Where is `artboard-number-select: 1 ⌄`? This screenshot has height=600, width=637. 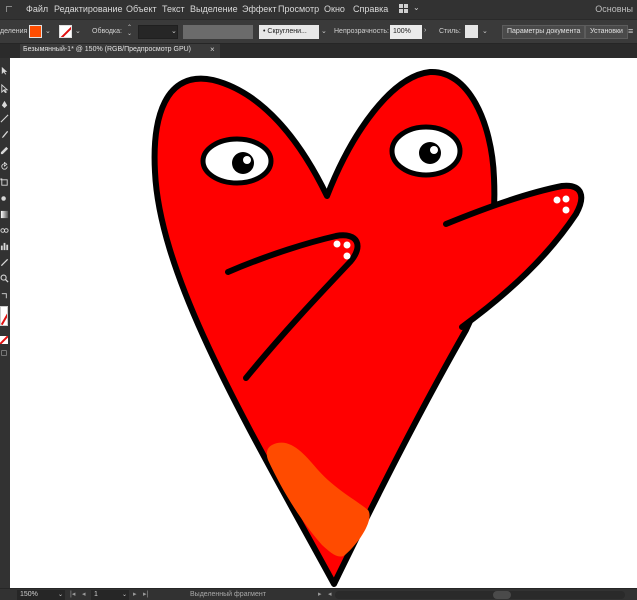
artboard-number-select: 1 ⌄ is located at coordinates (110, 595).